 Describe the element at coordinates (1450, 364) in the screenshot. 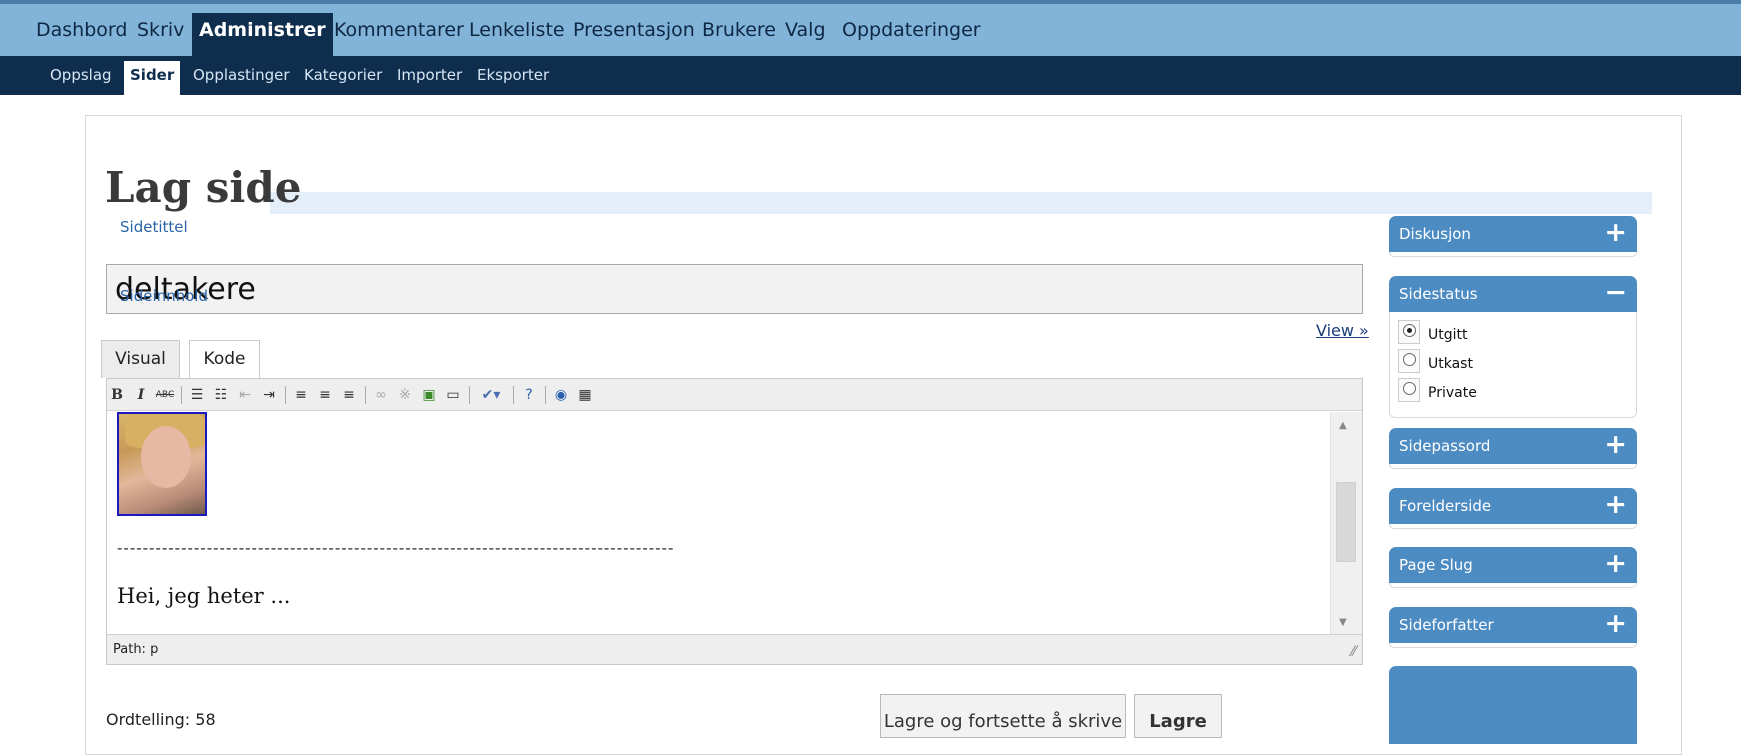

I see `radio-label: Utkast` at that location.